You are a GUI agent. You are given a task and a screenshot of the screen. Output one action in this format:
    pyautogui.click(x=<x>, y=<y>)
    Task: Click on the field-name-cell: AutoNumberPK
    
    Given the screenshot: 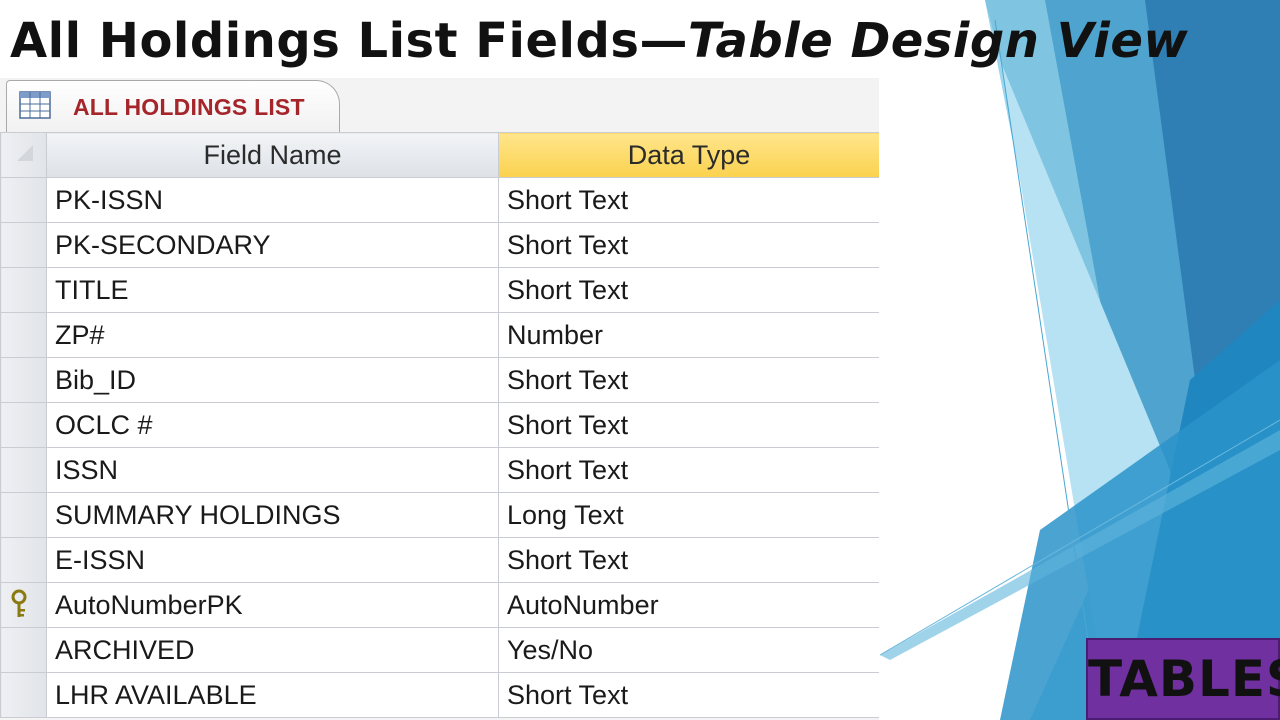 What is the action you would take?
    pyautogui.click(x=272, y=605)
    